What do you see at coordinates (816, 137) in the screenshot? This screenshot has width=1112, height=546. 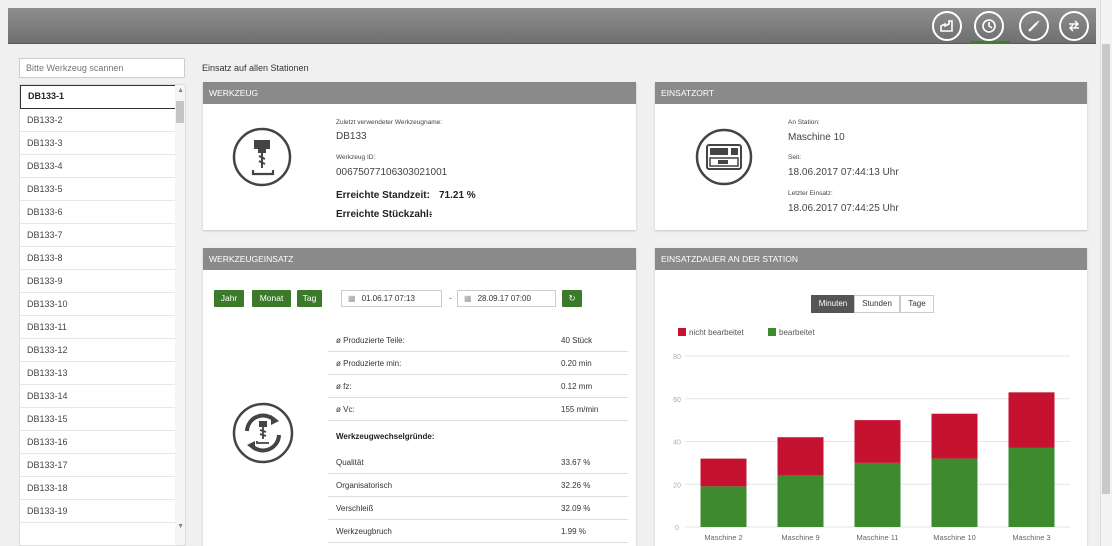 I see `station-value: Maschine 10` at bounding box center [816, 137].